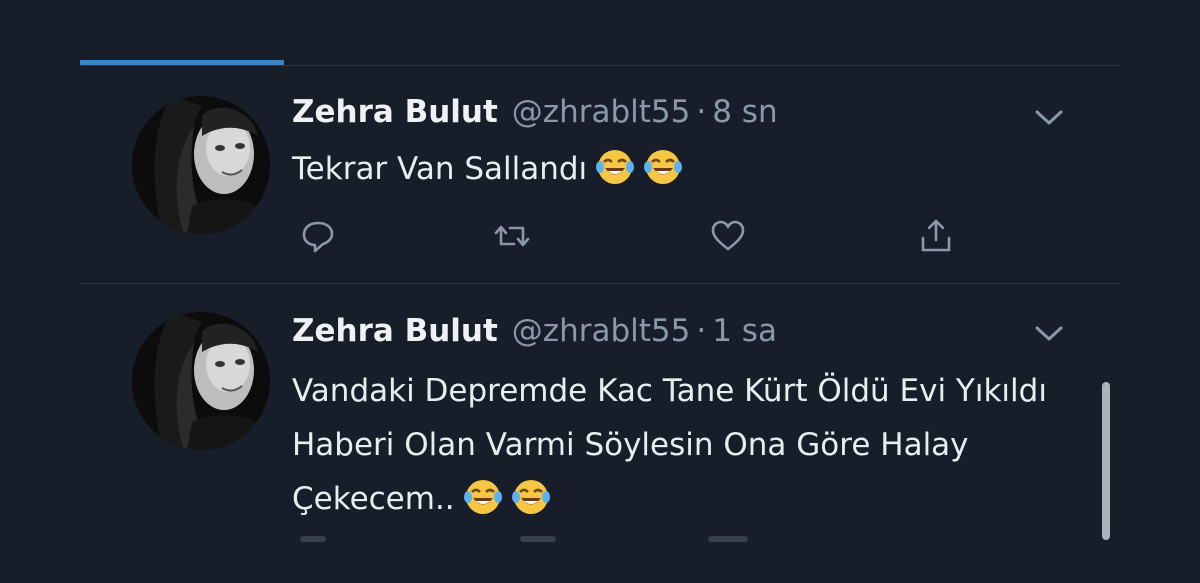 This screenshot has width=1200, height=583. What do you see at coordinates (512, 236) in the screenshot?
I see `retweet-icon` at bounding box center [512, 236].